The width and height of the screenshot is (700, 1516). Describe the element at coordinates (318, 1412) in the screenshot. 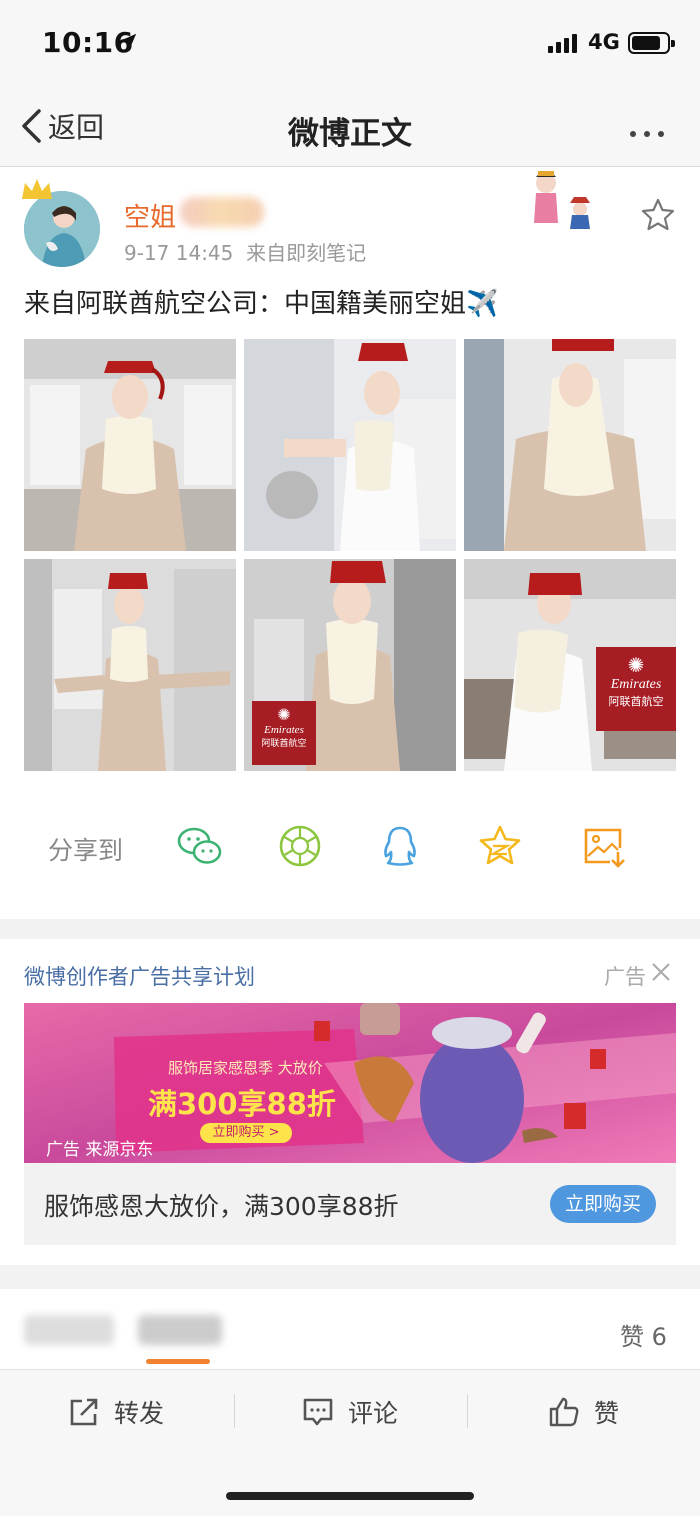

I see `comment-icon` at that location.